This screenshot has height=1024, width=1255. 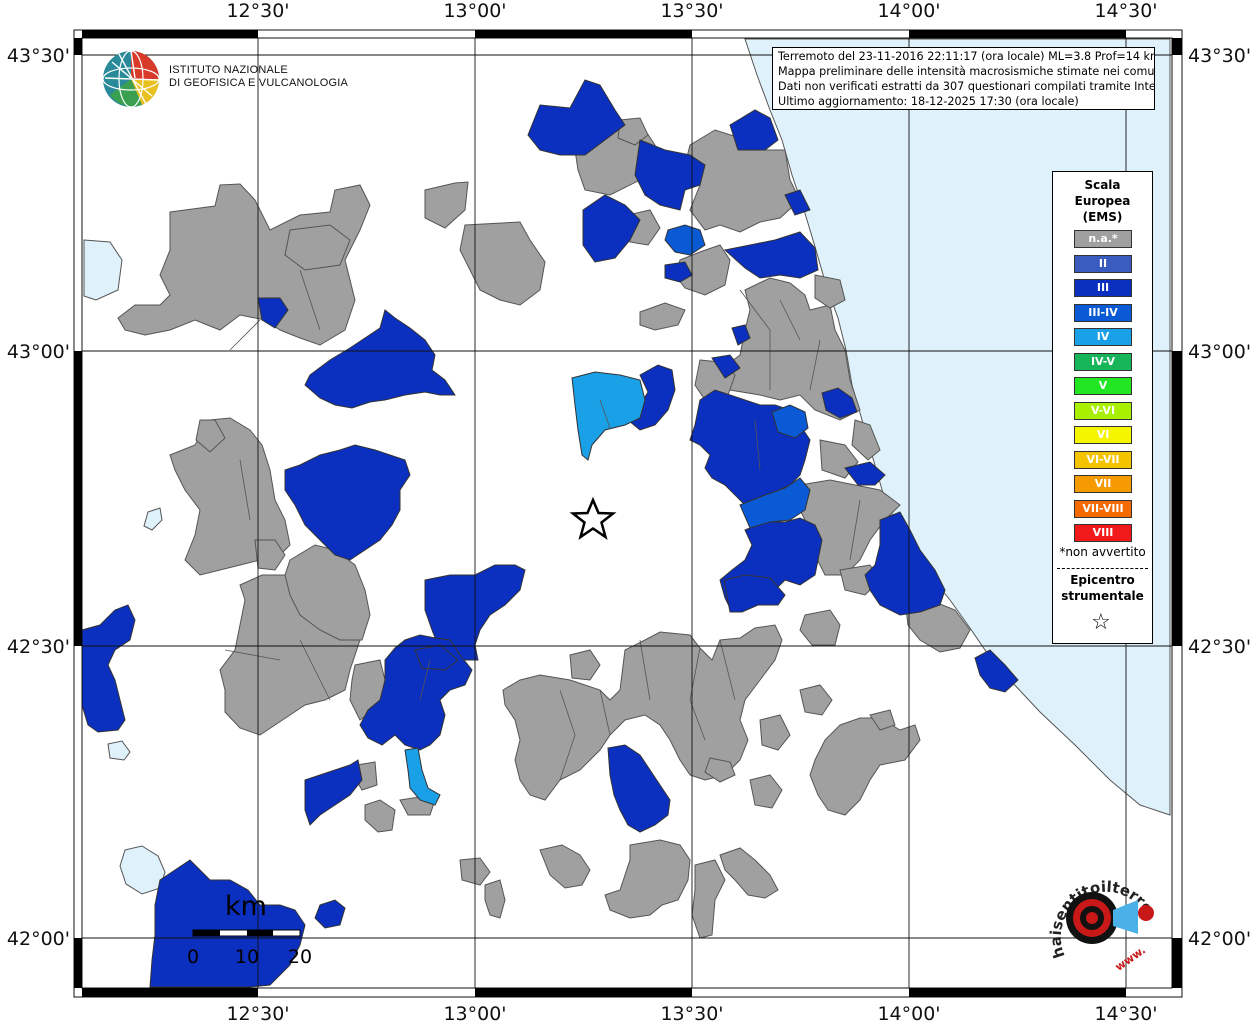 I want to click on legend-item-iii-iv: III-IV, so click(x=1103, y=312).